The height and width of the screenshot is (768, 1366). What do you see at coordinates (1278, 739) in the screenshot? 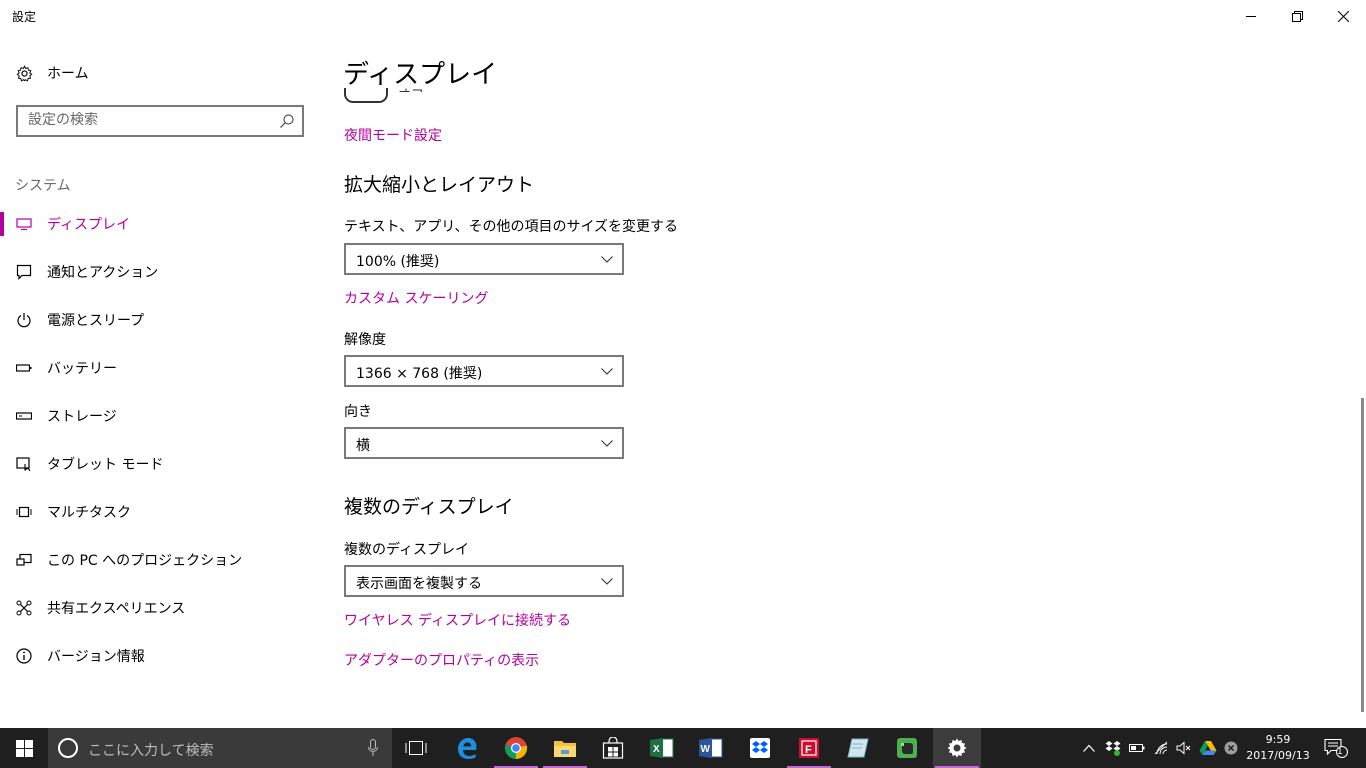
I see `clock-time: 9:59` at bounding box center [1278, 739].